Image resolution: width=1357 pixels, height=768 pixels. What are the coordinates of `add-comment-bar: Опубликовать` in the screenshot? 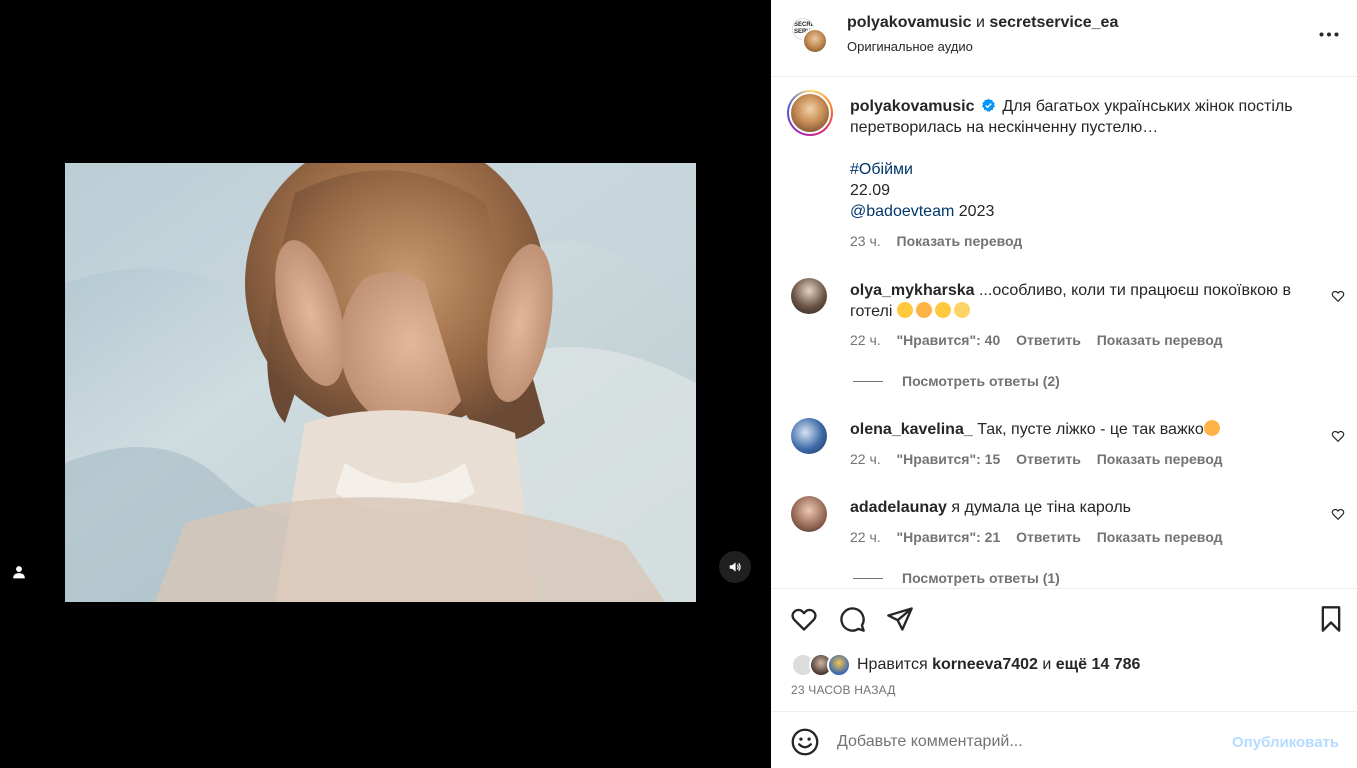 It's located at (1064, 739).